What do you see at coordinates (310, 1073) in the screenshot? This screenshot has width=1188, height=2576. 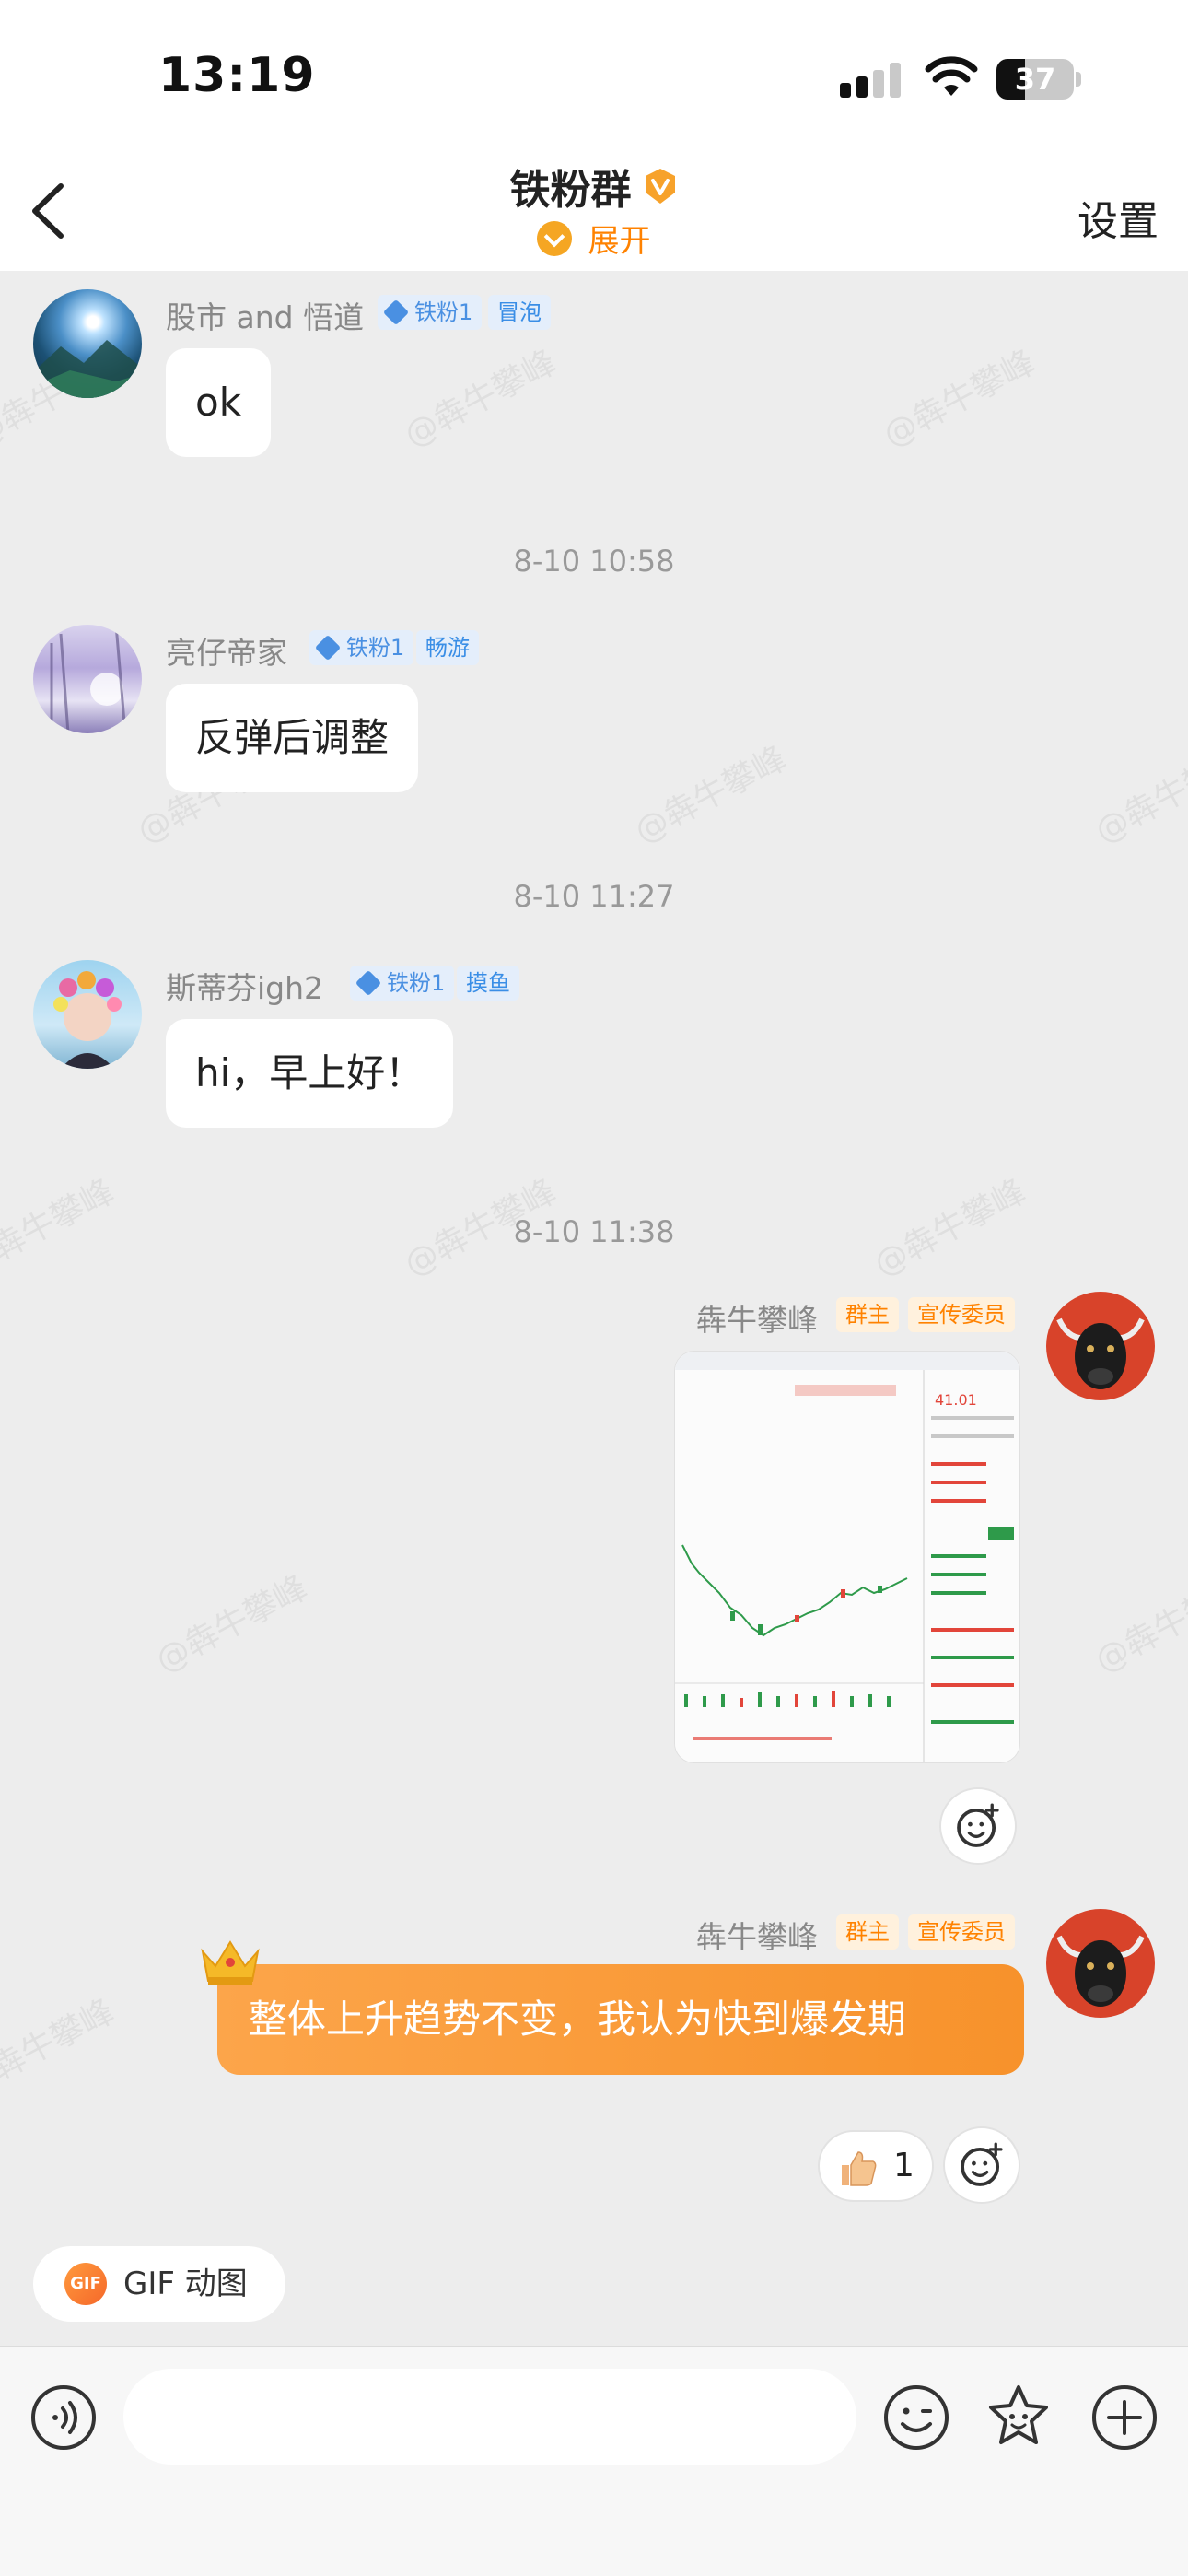 I see `message-bubble: hi，早上好！` at bounding box center [310, 1073].